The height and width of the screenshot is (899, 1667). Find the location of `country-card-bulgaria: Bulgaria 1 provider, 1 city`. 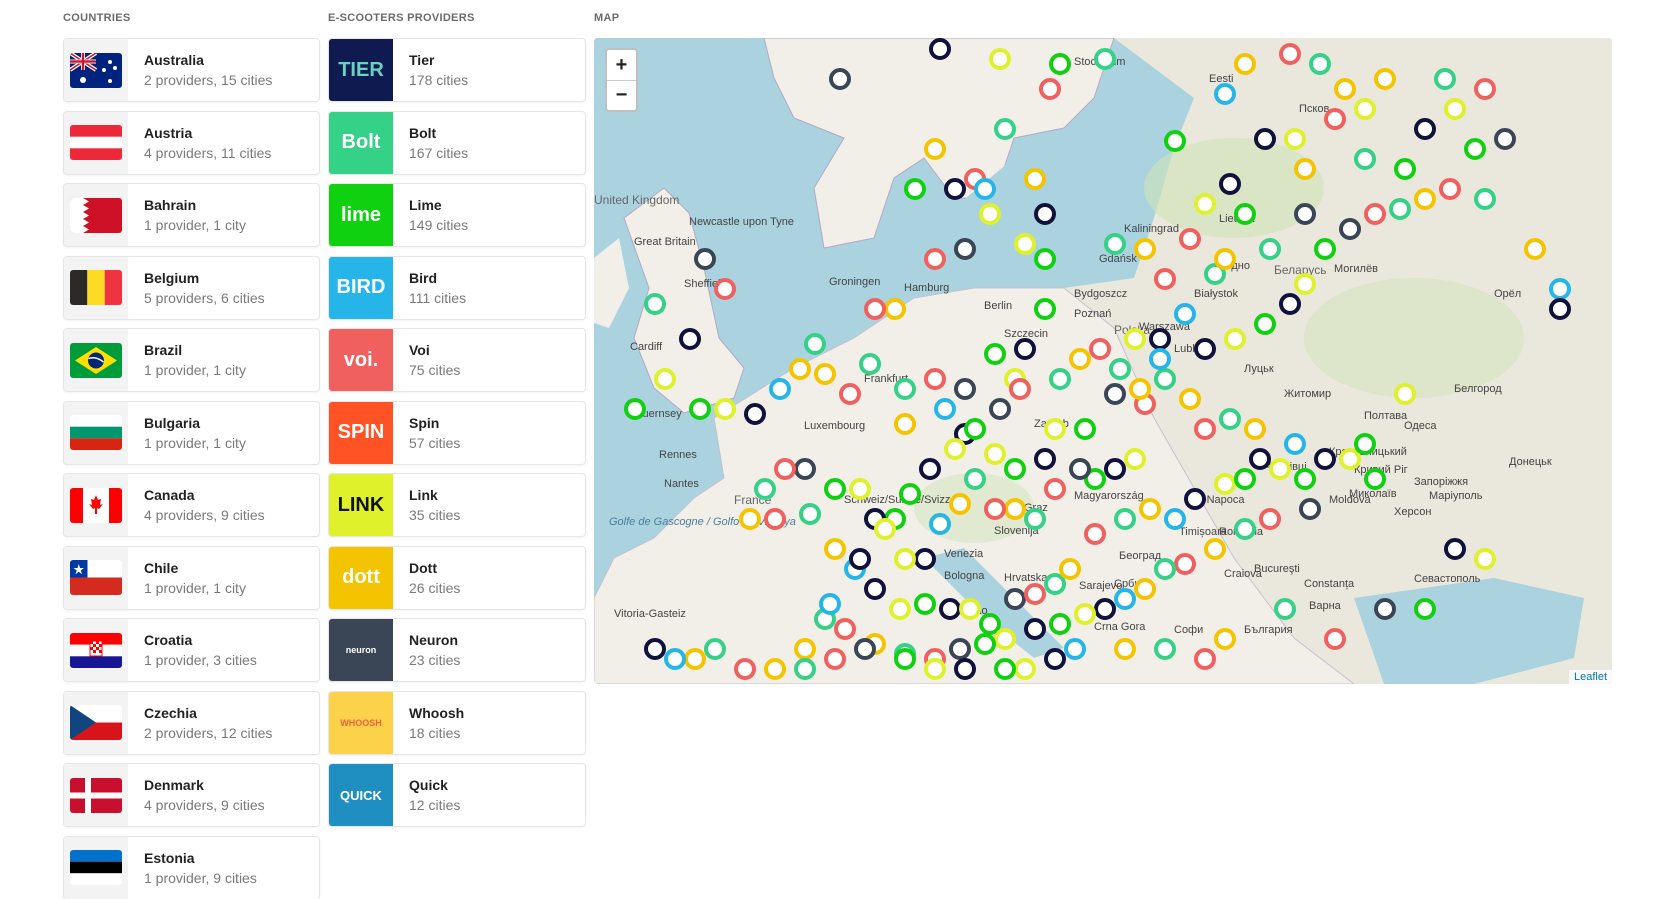

country-card-bulgaria: Bulgaria 1 provider, 1 city is located at coordinates (191, 432).